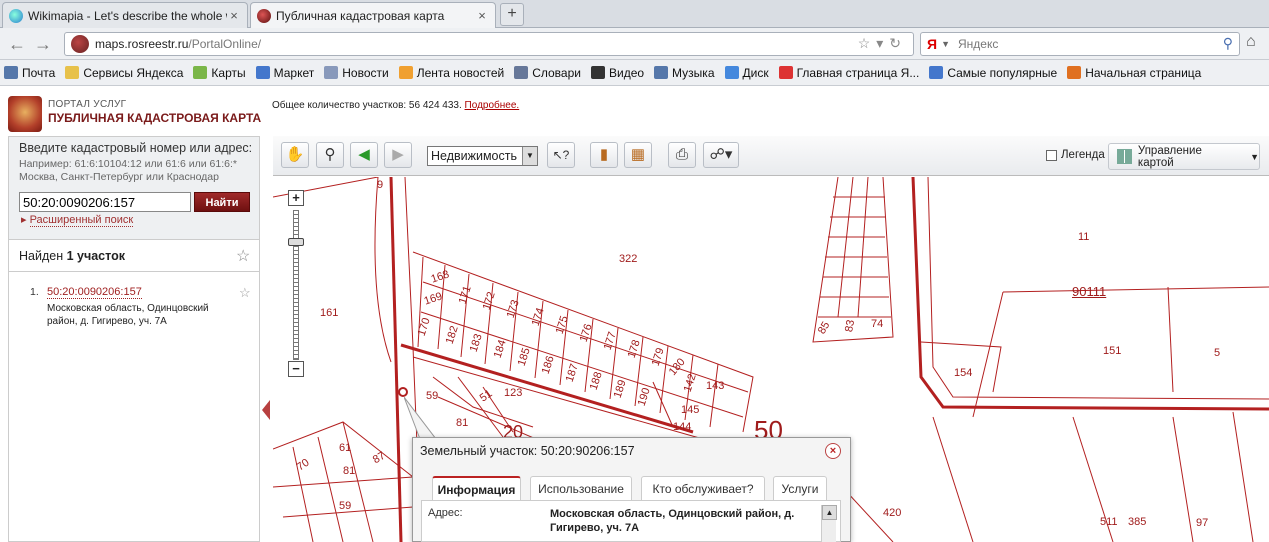 This screenshot has height=542, width=1269. Describe the element at coordinates (1137, 522) in the screenshot. I see `map-label: 385` at that location.